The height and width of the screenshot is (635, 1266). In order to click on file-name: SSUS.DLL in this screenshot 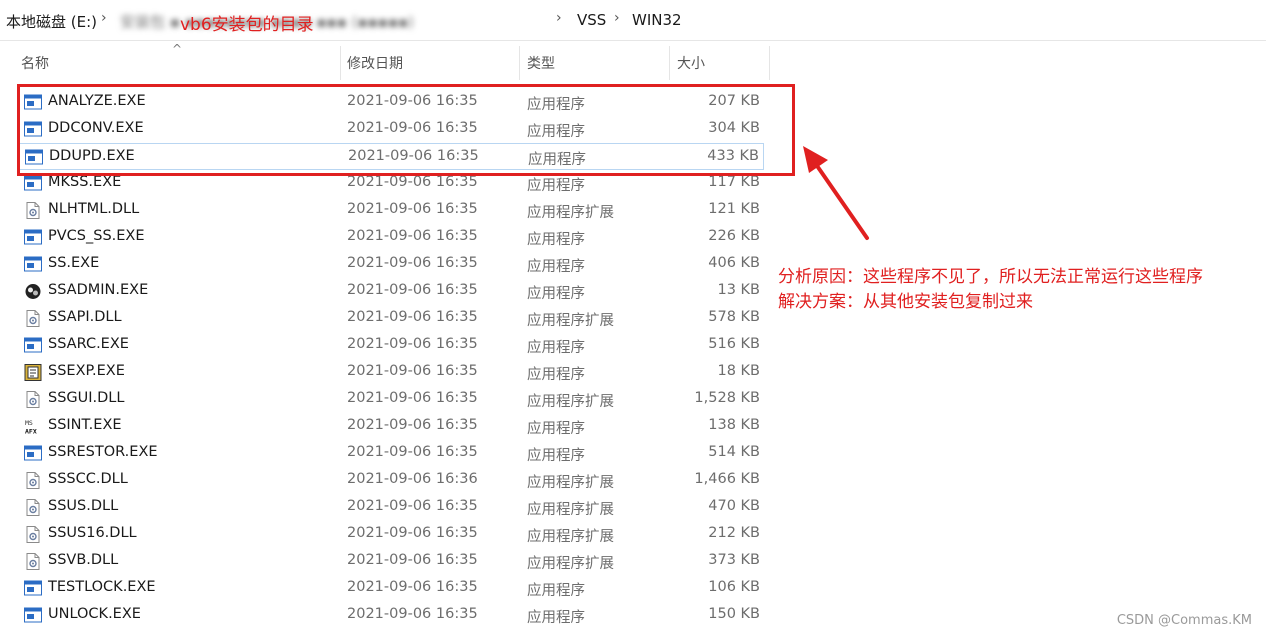, I will do `click(83, 506)`.